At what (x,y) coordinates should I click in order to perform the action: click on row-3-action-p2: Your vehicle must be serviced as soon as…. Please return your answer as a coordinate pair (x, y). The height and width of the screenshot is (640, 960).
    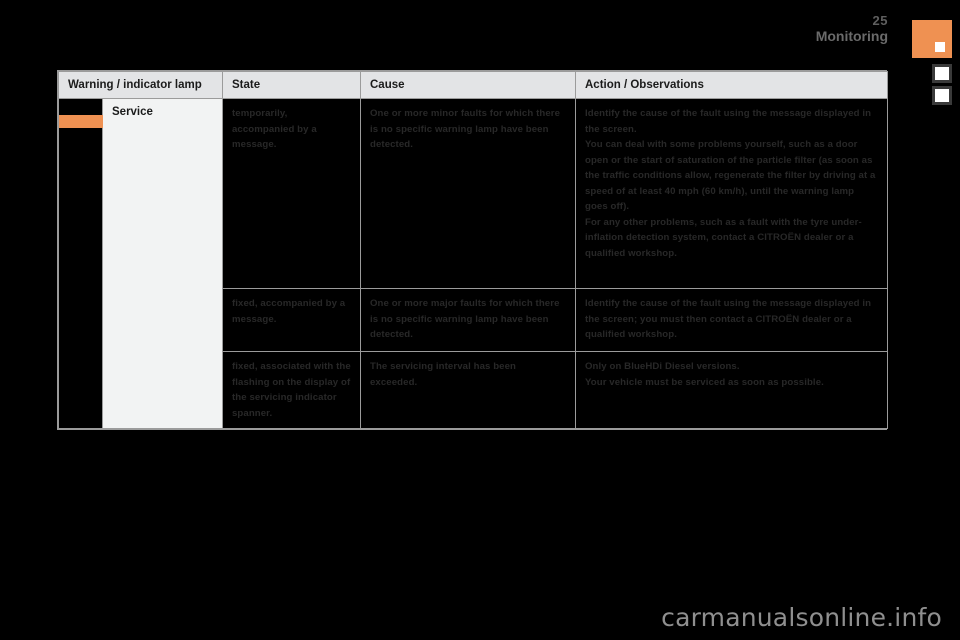
    Looking at the image, I should click on (704, 382).